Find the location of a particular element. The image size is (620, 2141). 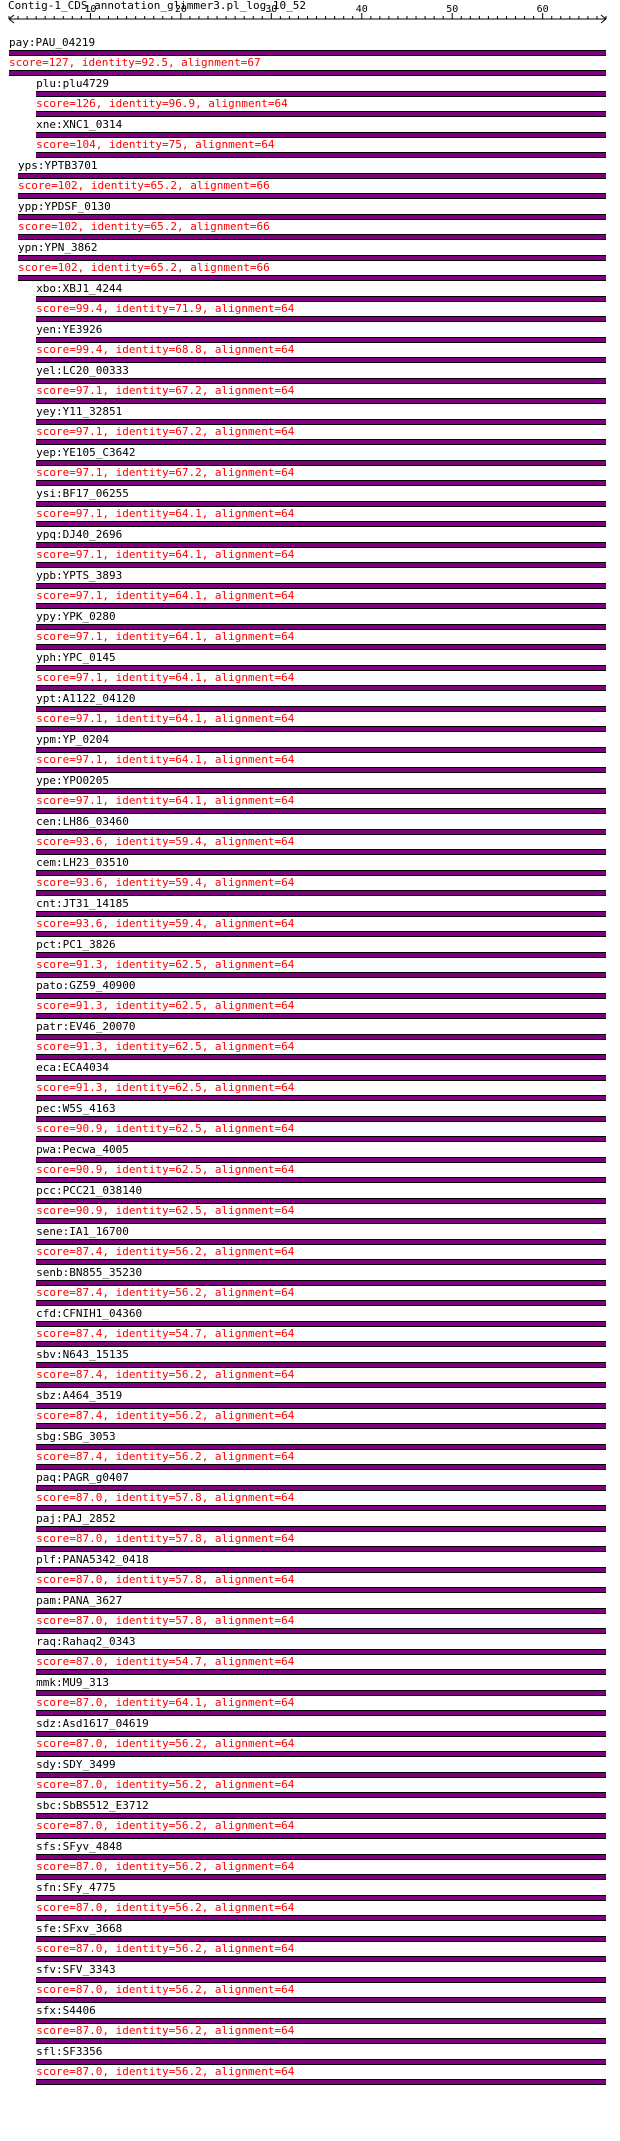

hit-score-text: score=97.1, identity=67.2, alignment=64 is located at coordinates (165, 390).